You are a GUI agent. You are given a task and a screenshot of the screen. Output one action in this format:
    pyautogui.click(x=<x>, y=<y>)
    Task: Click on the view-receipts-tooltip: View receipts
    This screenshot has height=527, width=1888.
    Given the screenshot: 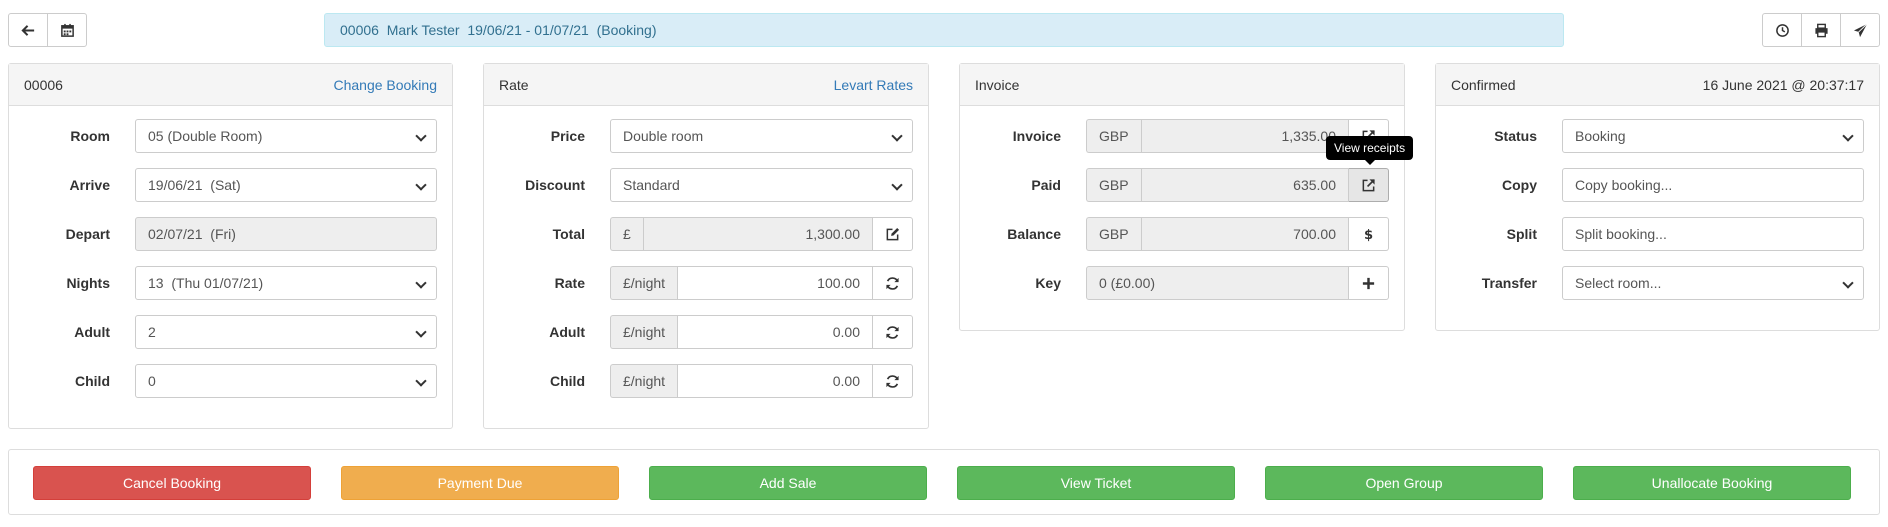 What is the action you would take?
    pyautogui.click(x=1370, y=150)
    